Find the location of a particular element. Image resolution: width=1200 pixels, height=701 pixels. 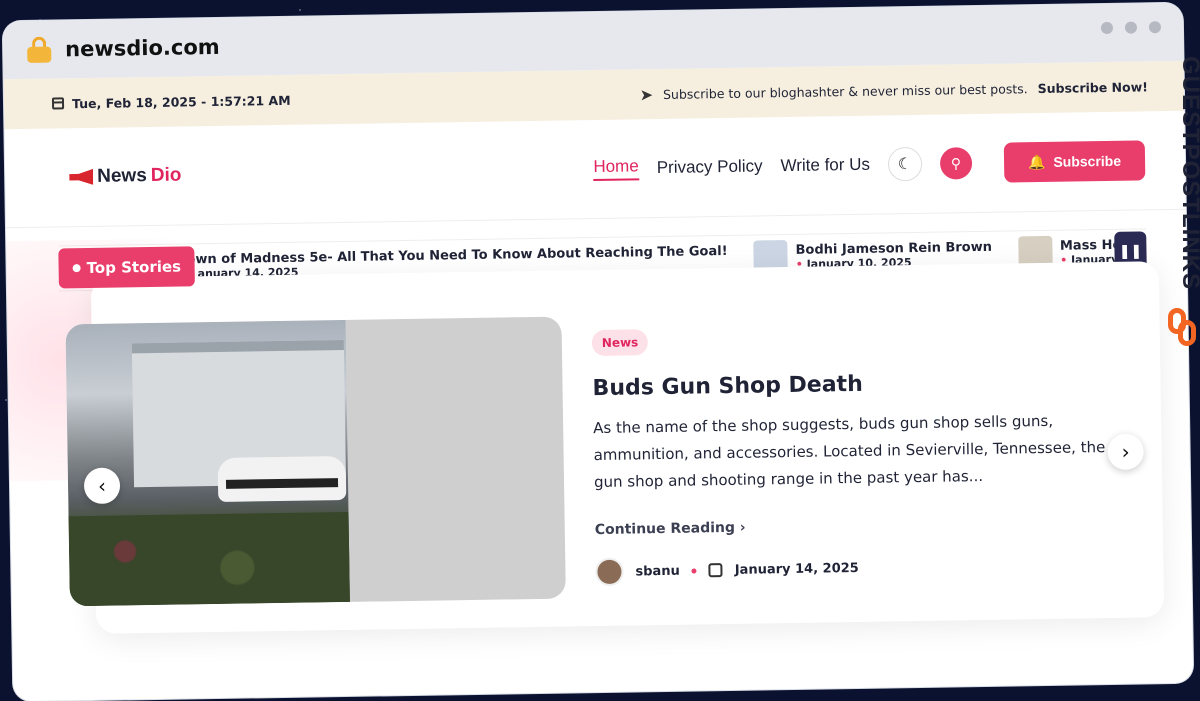

subscribe-now-link: Subscribe Now! is located at coordinates (1093, 87).